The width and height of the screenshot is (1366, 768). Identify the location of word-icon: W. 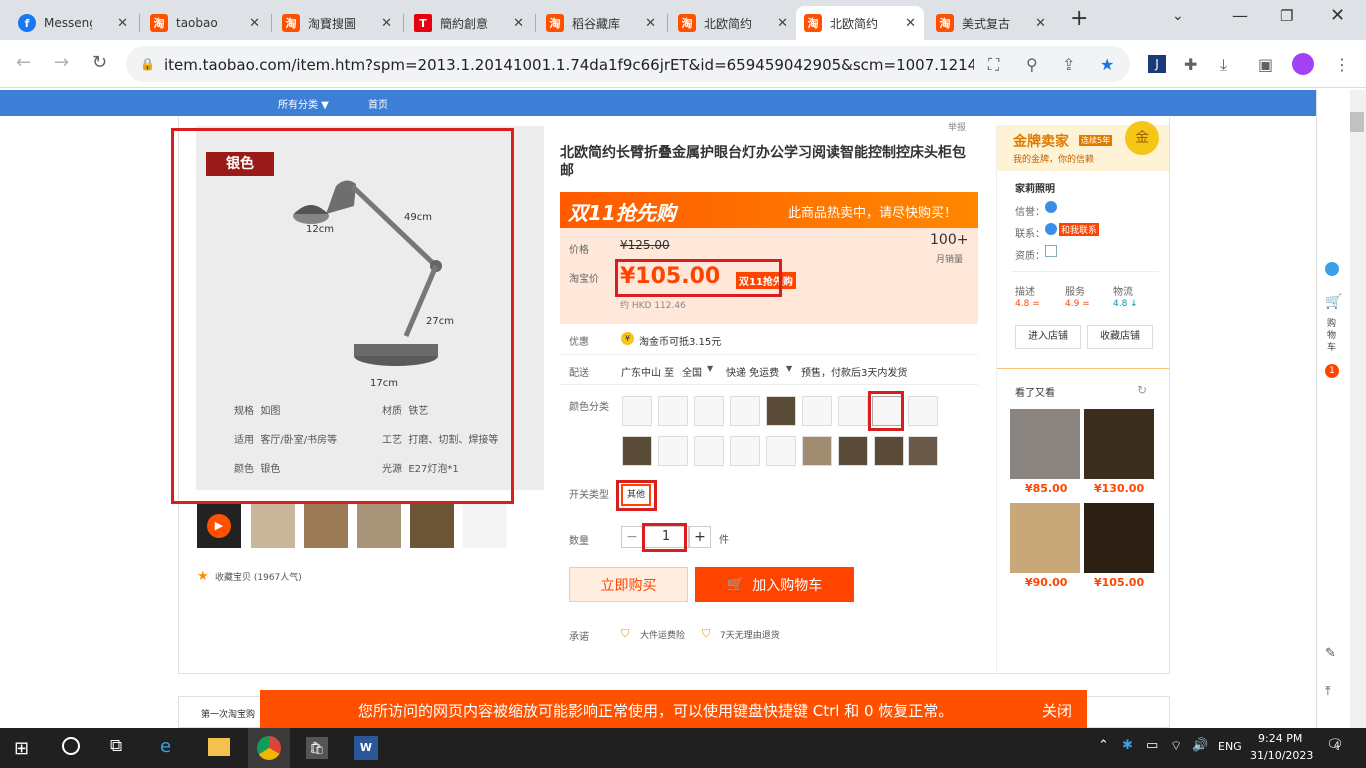
(366, 748).